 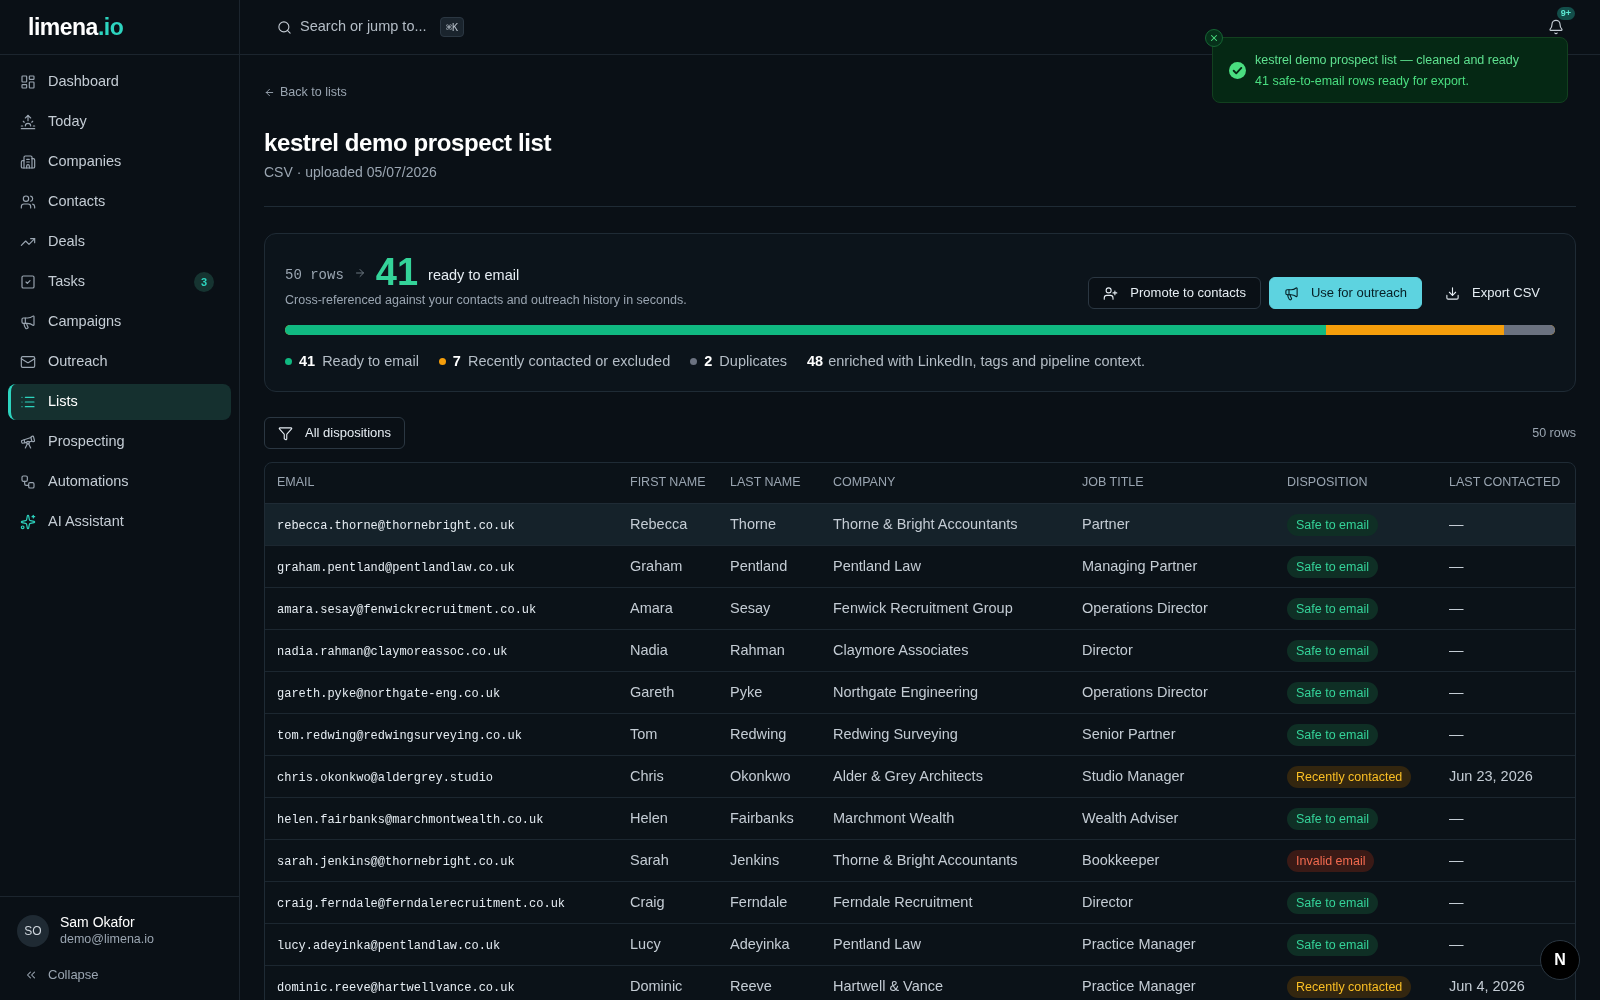 What do you see at coordinates (901, 650) in the screenshot?
I see `company-name: Claymore Associates` at bounding box center [901, 650].